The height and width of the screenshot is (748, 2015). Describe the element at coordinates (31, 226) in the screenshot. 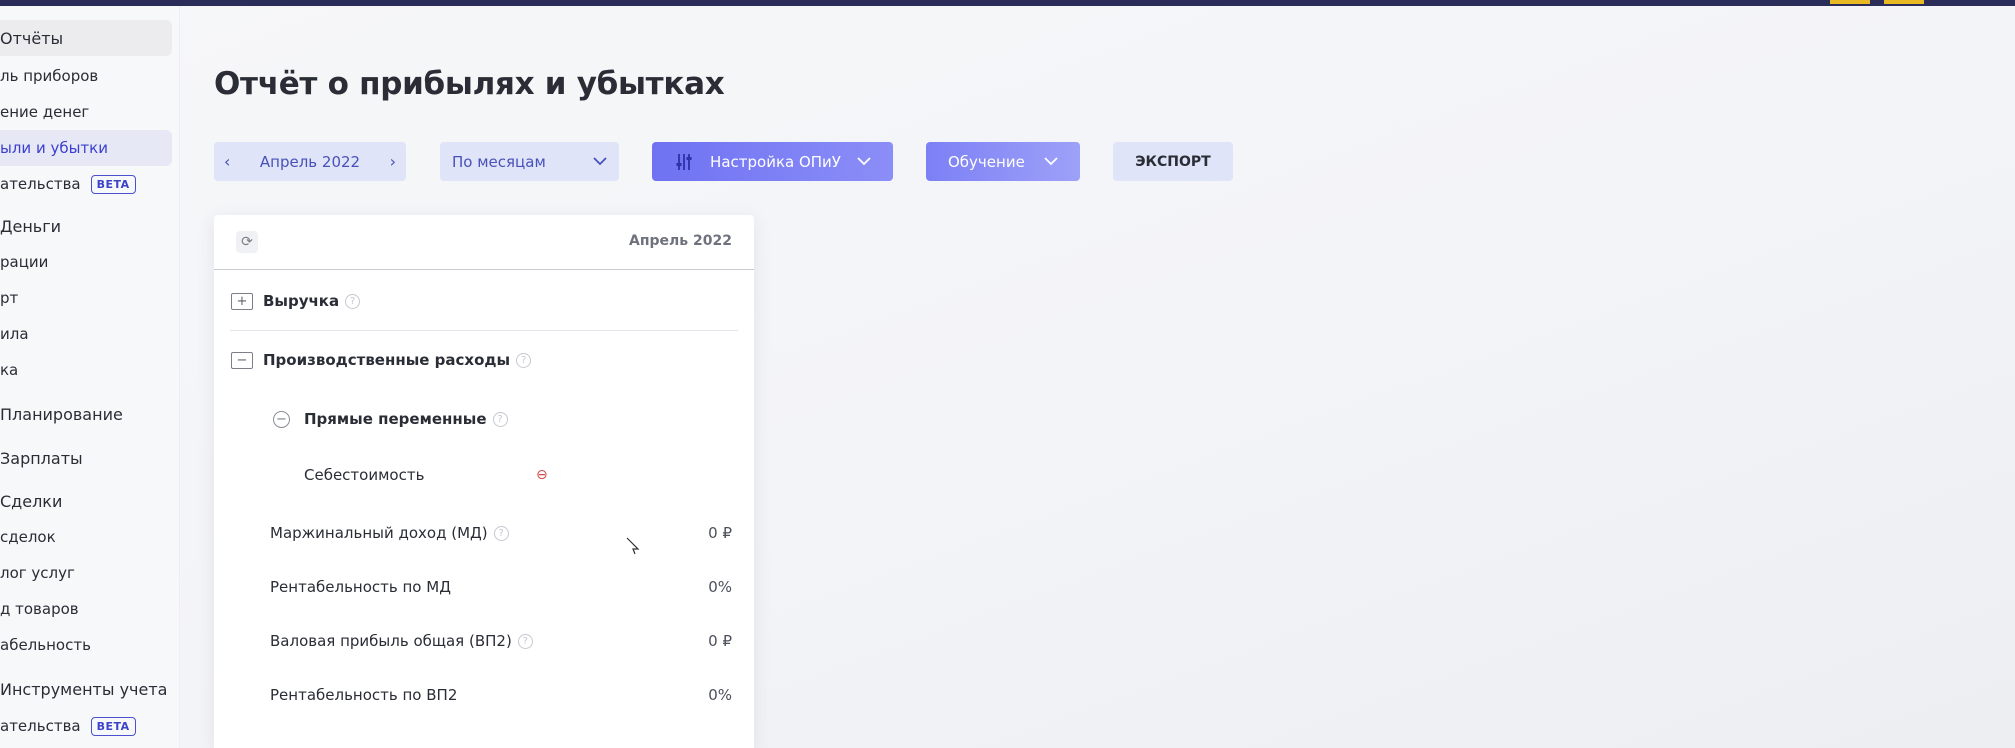

I see `sidebar-item-label: Деньги` at that location.